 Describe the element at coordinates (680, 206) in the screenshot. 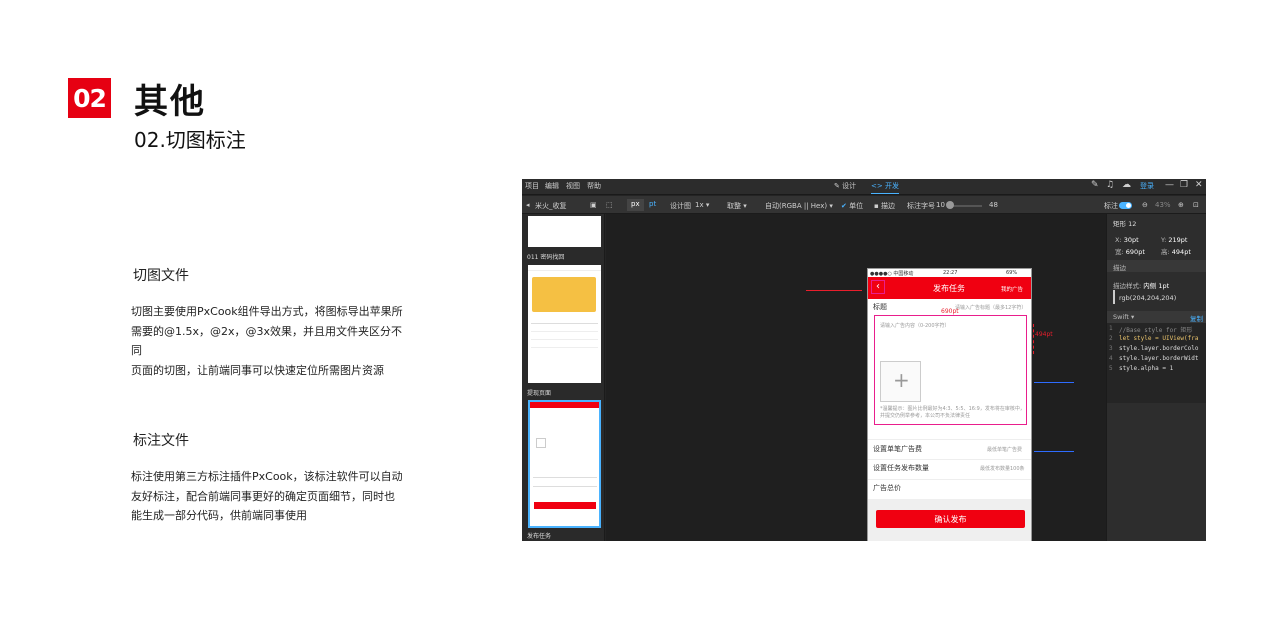

I see `design-scale-label: 设计图` at that location.